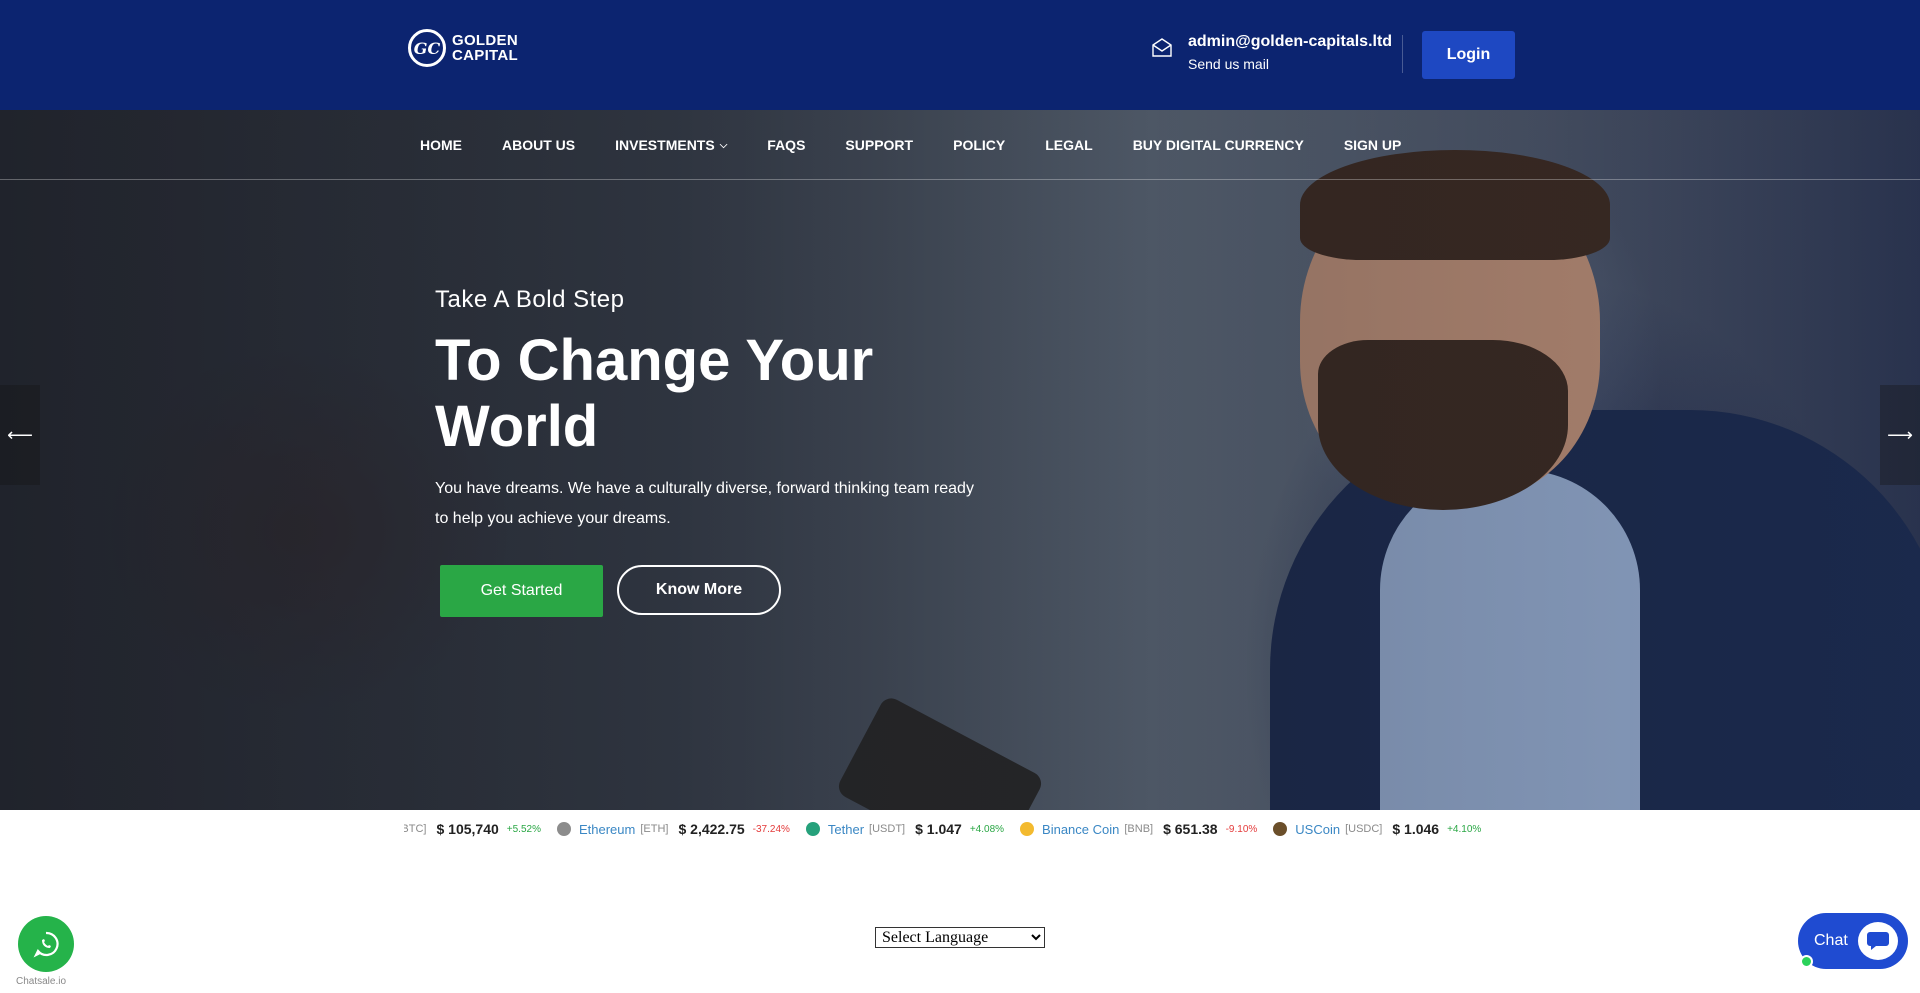  Describe the element at coordinates (723, 145) in the screenshot. I see `chevron-down-icon: ⌵` at that location.